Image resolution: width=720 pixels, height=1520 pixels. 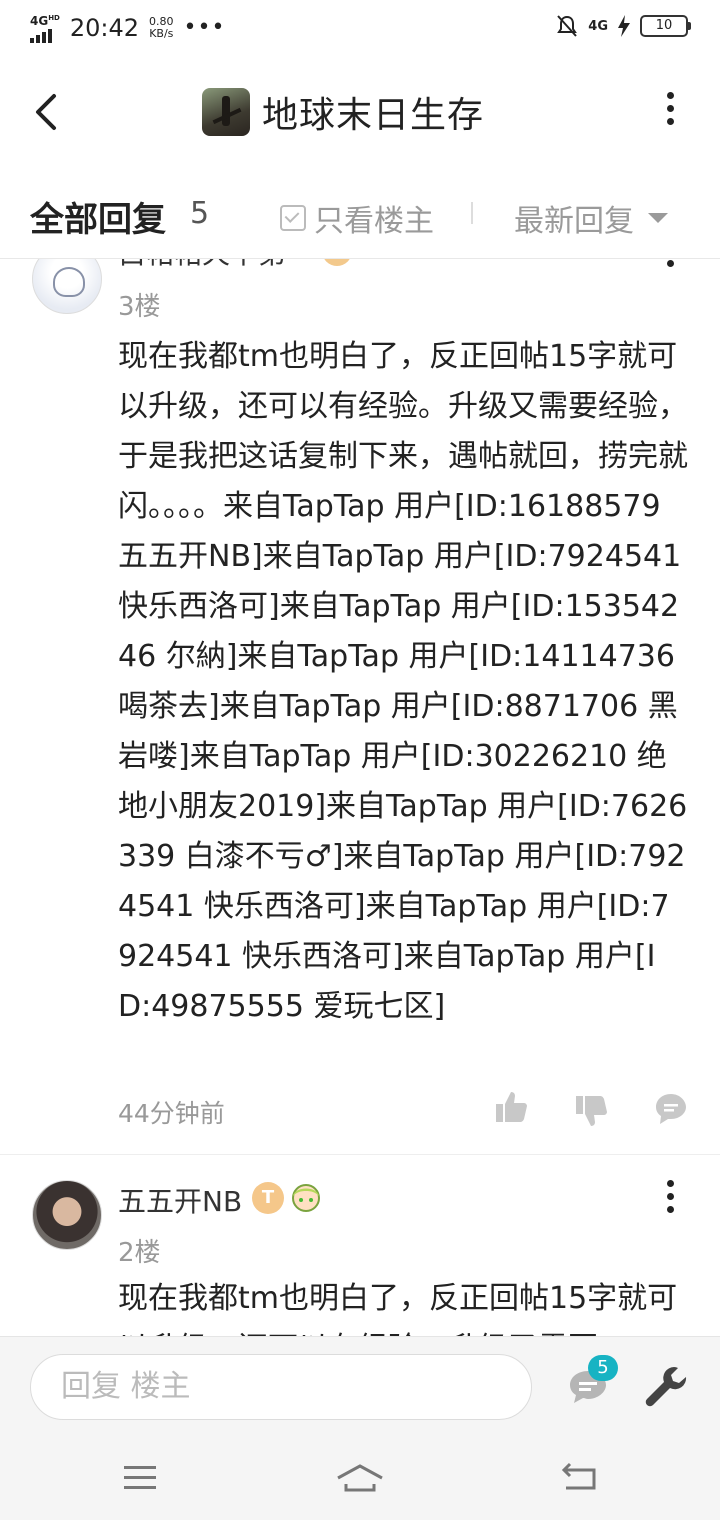 What do you see at coordinates (45, 35) in the screenshot?
I see `signal-icon` at bounding box center [45, 35].